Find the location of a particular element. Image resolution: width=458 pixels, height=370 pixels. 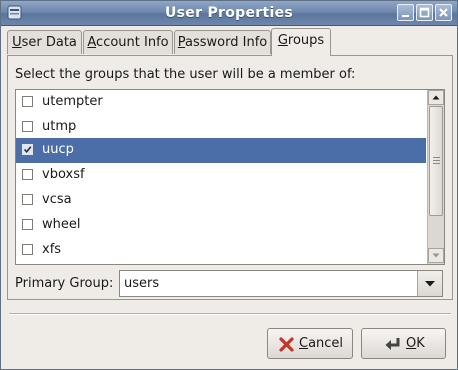

group-name: wheel is located at coordinates (61, 224).